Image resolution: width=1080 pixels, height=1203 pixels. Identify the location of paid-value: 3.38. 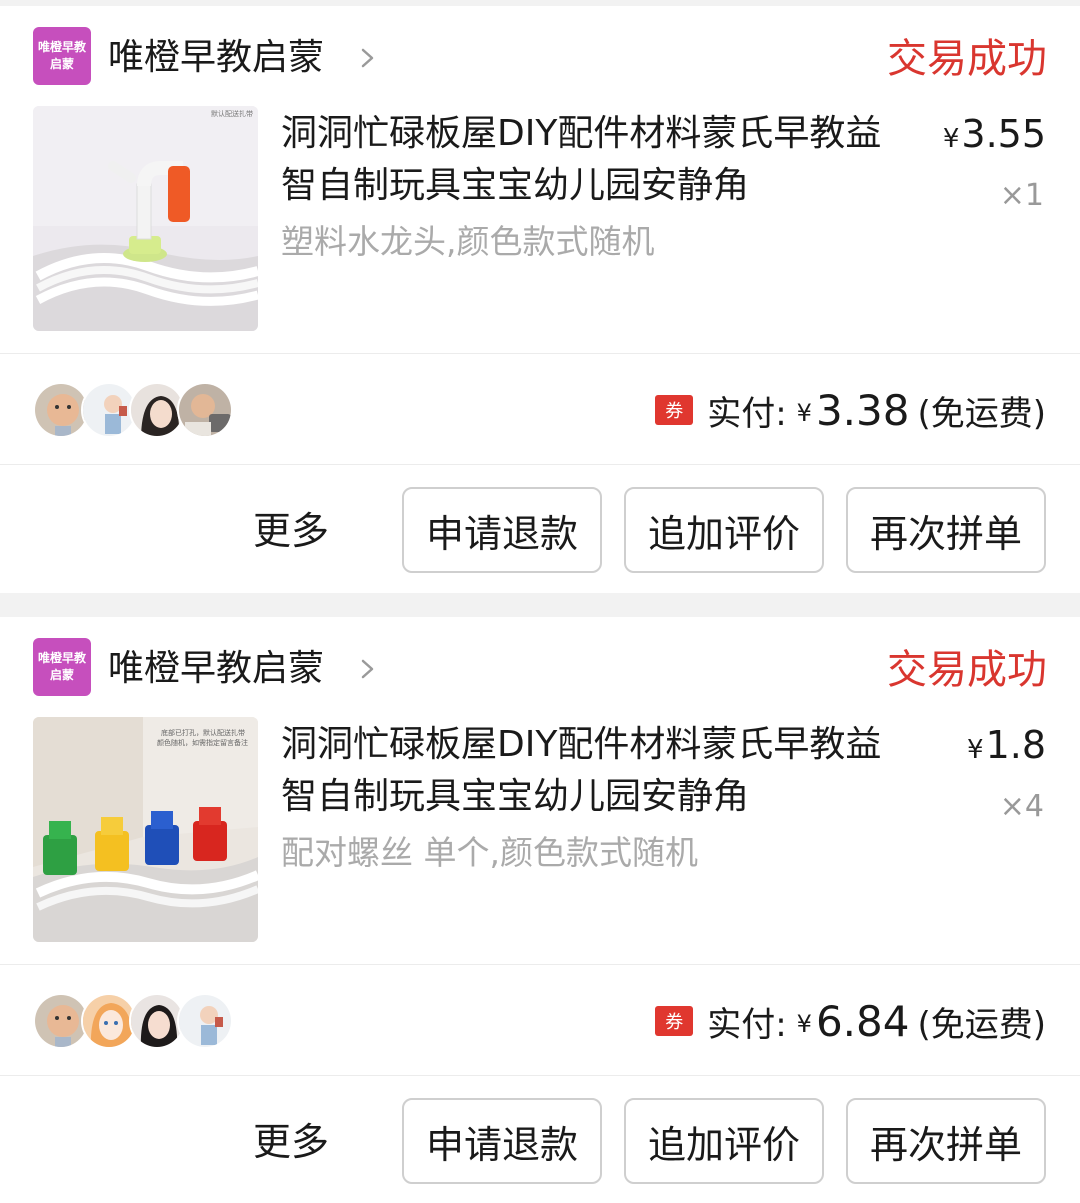
(862, 410).